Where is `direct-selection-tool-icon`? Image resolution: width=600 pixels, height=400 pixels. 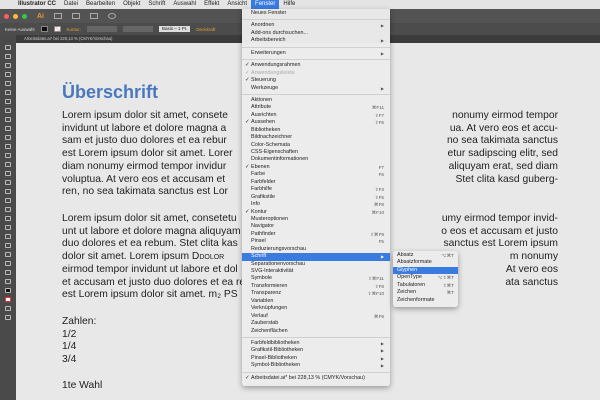 direct-selection-tool-icon is located at coordinates (8, 56).